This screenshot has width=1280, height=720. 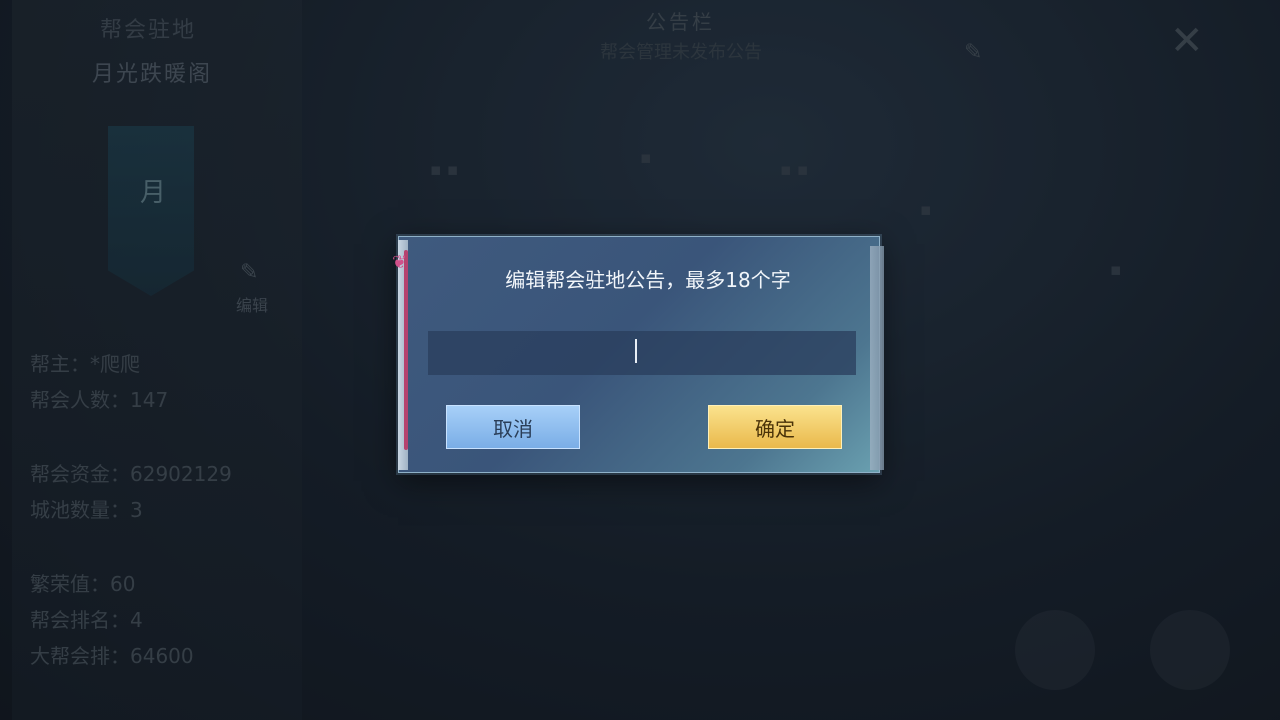 I want to click on cancel-button: 取消, so click(x=513, y=427).